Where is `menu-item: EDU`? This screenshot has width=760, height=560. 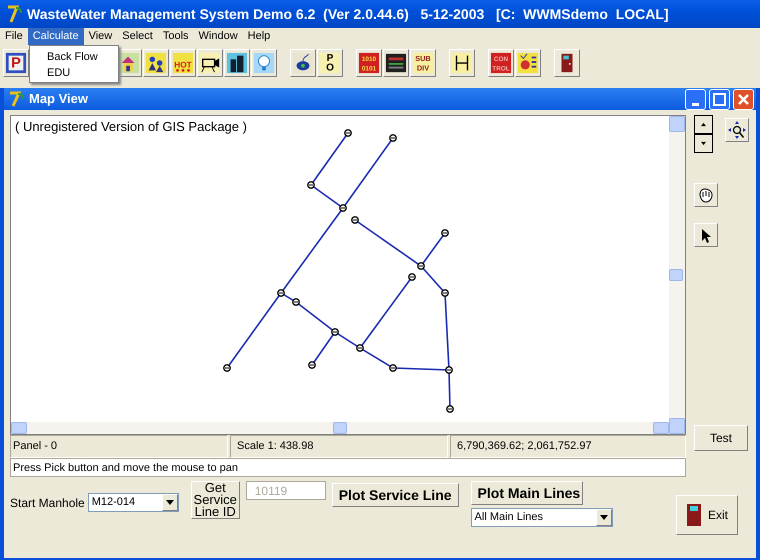 menu-item: EDU is located at coordinates (74, 73).